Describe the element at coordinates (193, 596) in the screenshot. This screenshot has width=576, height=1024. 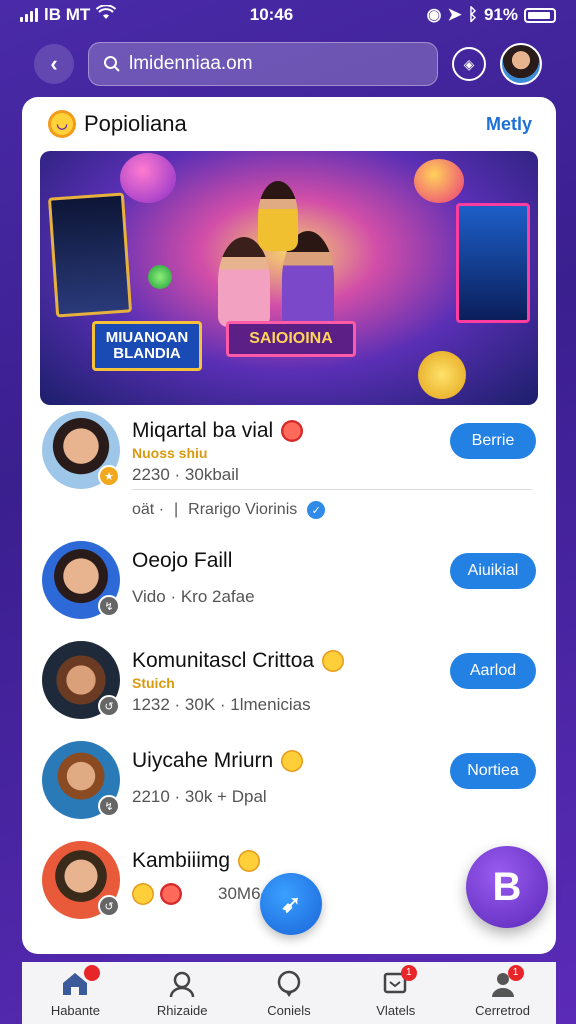
I see `list-item-meta: Vido · Kro 2afae` at that location.